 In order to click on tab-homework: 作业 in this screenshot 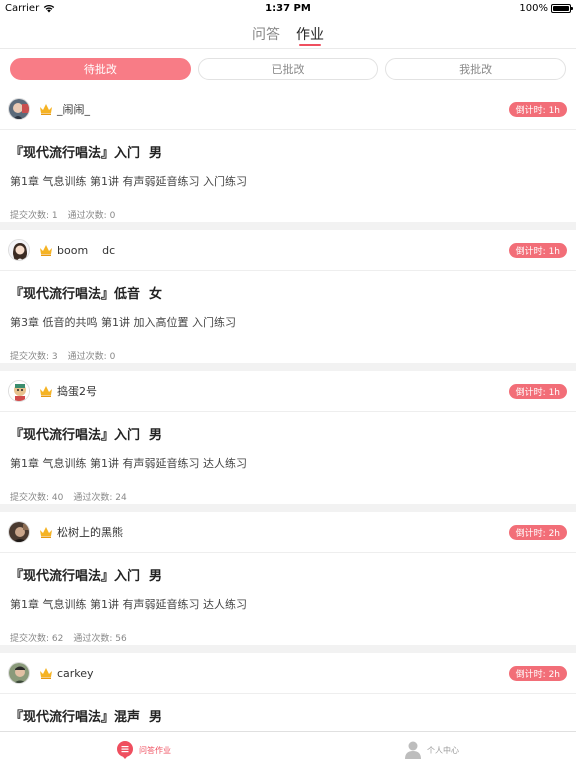, I will do `click(310, 33)`.